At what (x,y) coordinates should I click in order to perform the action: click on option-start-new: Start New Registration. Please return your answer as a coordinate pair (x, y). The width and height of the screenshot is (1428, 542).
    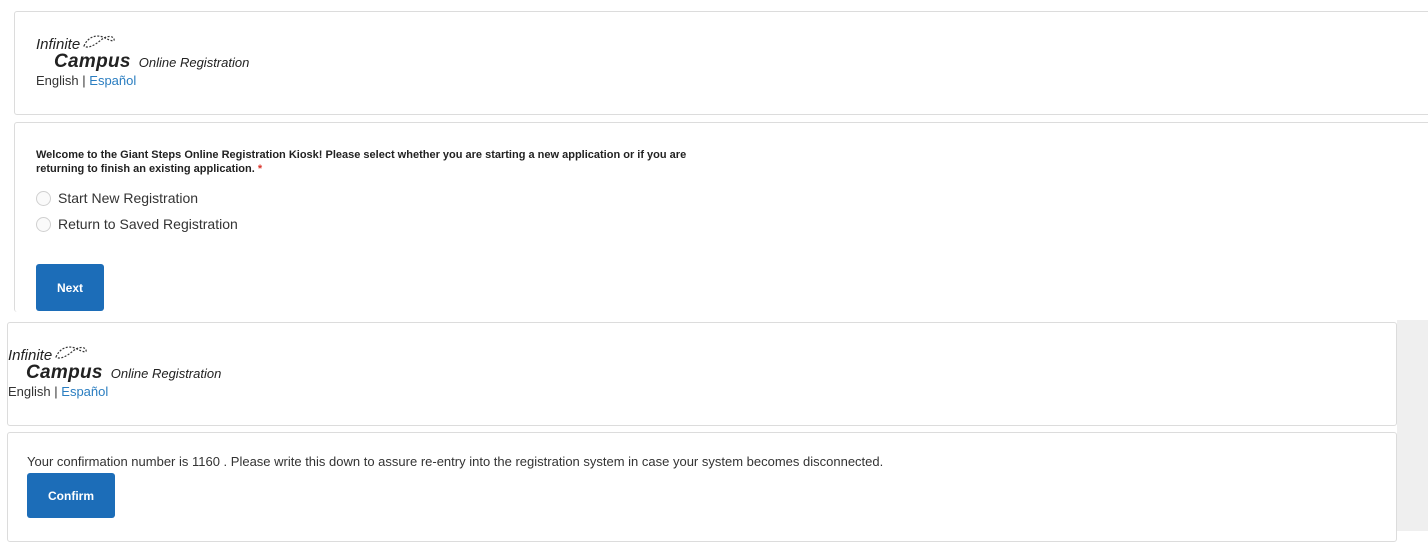
    Looking at the image, I should click on (137, 198).